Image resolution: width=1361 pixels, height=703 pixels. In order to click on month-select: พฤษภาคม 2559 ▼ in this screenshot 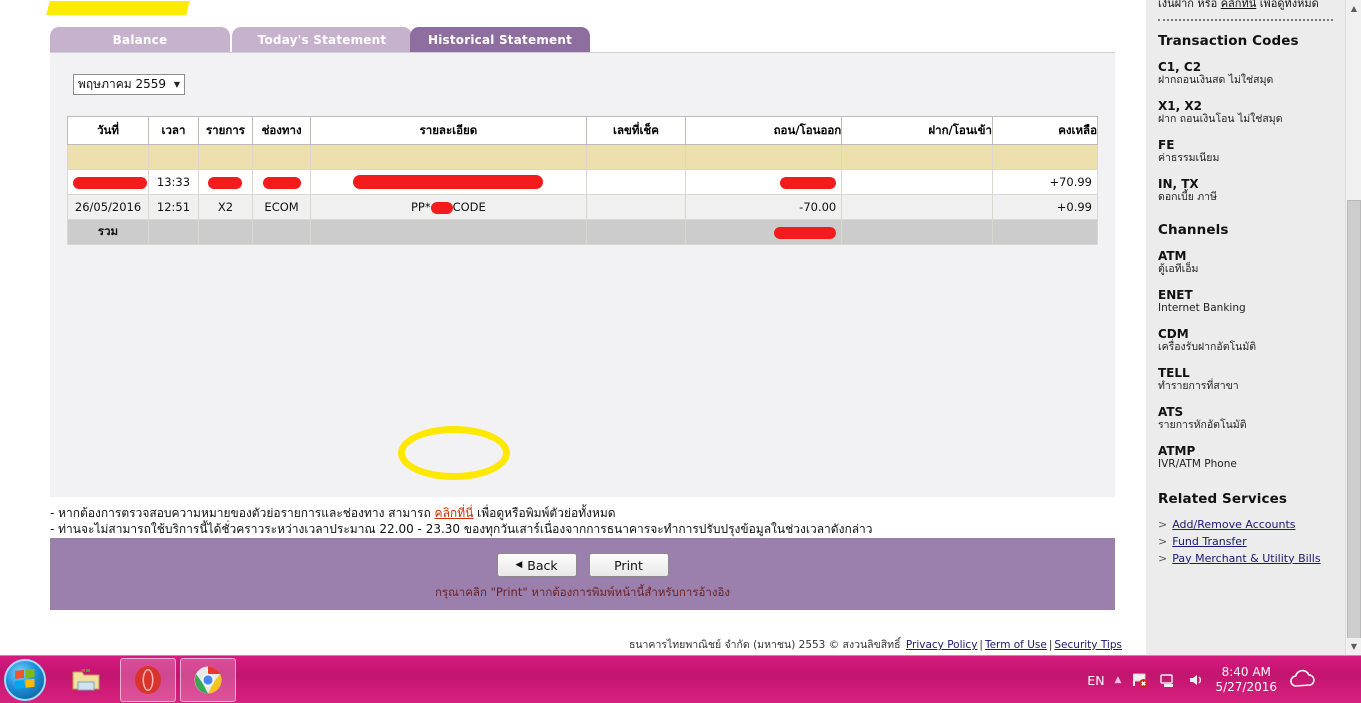, I will do `click(129, 84)`.